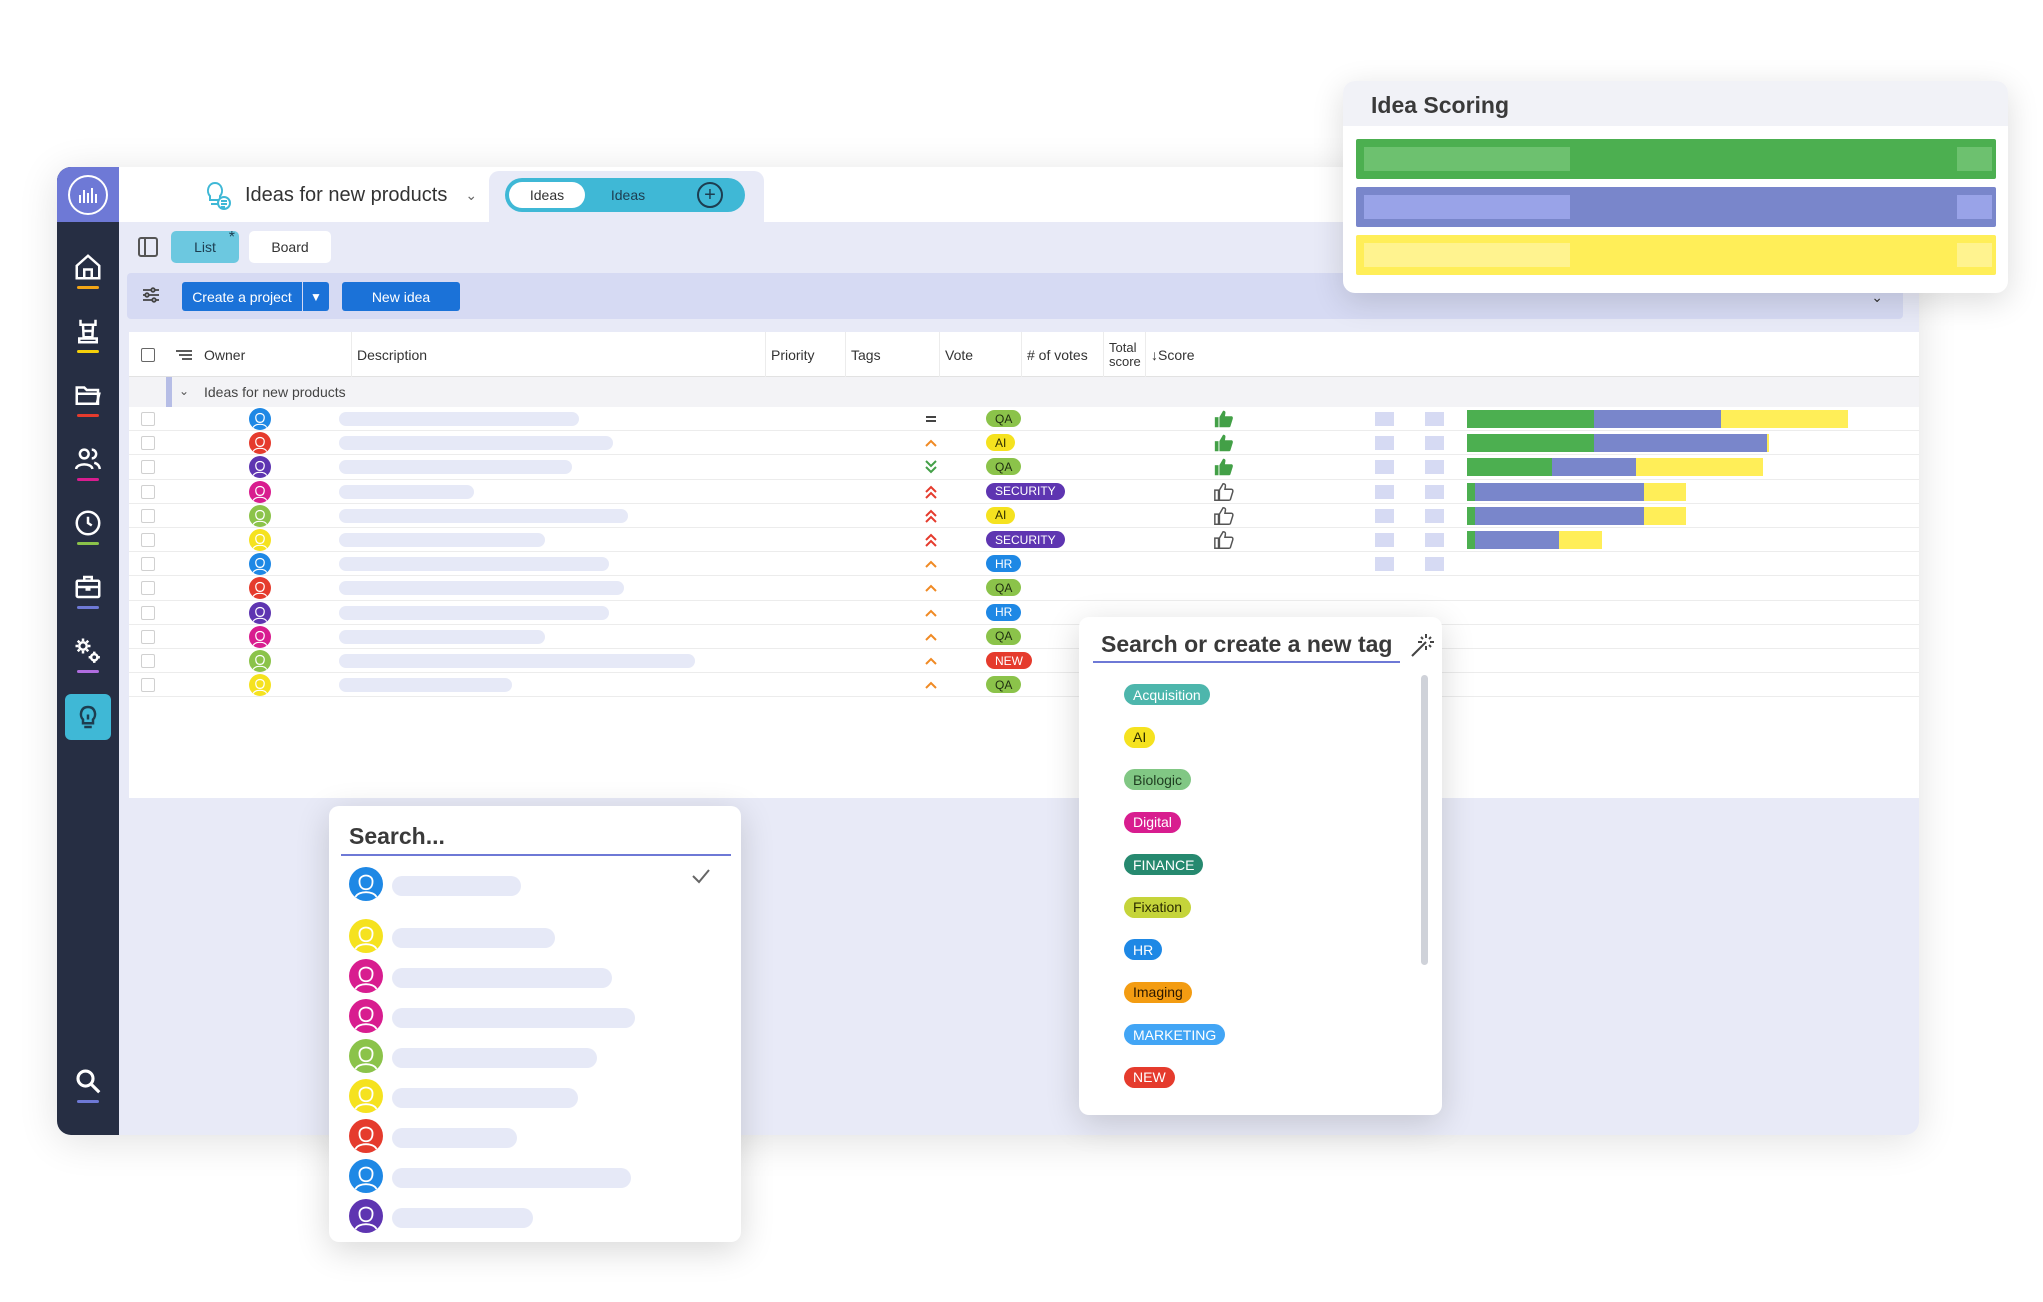  What do you see at coordinates (628, 195) in the screenshot?
I see `tab-ideas-2: Ideas` at bounding box center [628, 195].